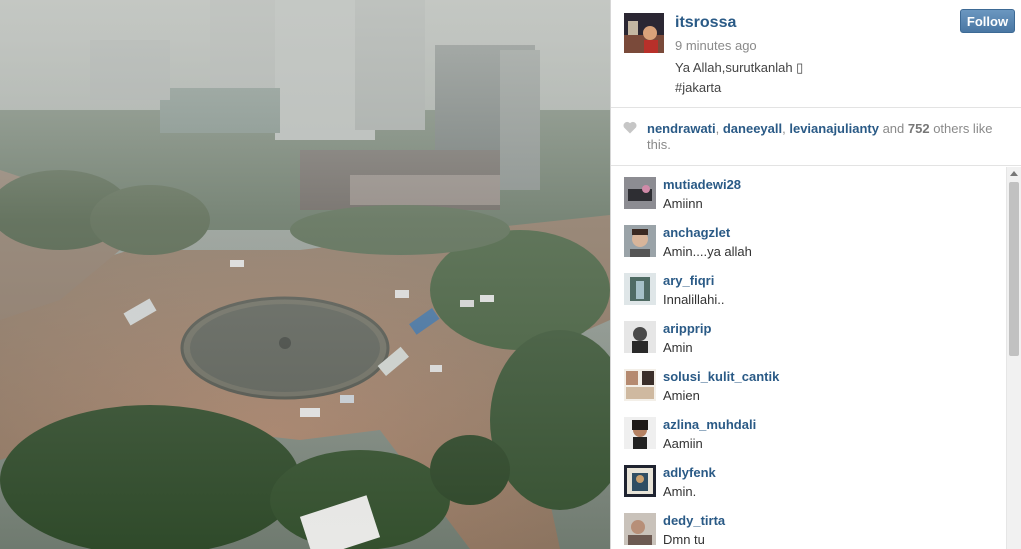 The width and height of the screenshot is (1021, 549). Describe the element at coordinates (1014, 269) in the screenshot. I see `scrollbar-thumb` at that location.